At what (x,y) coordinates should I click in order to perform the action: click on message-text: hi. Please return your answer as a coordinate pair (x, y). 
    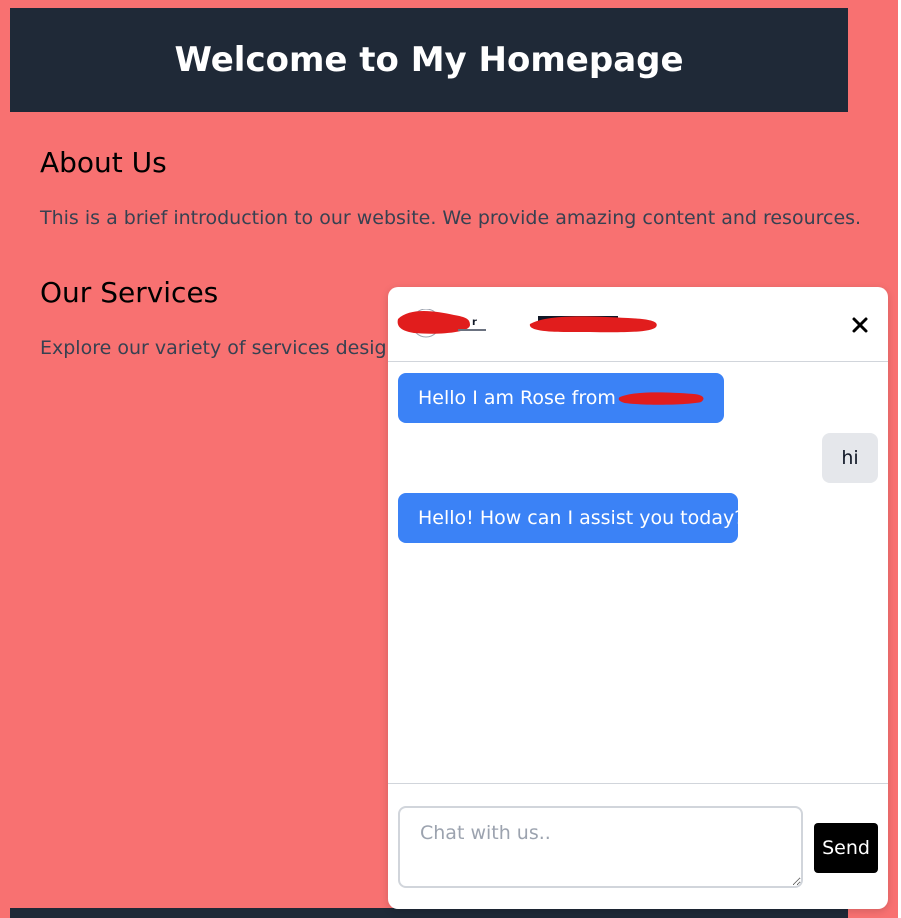
    Looking at the image, I should click on (850, 458).